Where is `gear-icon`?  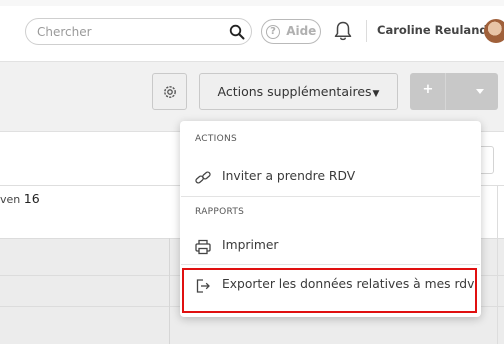
gear-icon is located at coordinates (170, 92).